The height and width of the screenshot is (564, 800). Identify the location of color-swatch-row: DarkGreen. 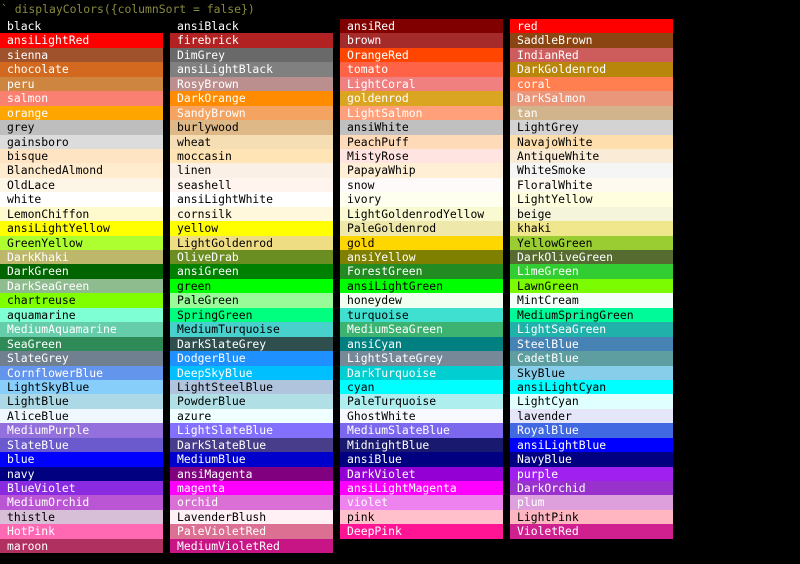
(81, 271).